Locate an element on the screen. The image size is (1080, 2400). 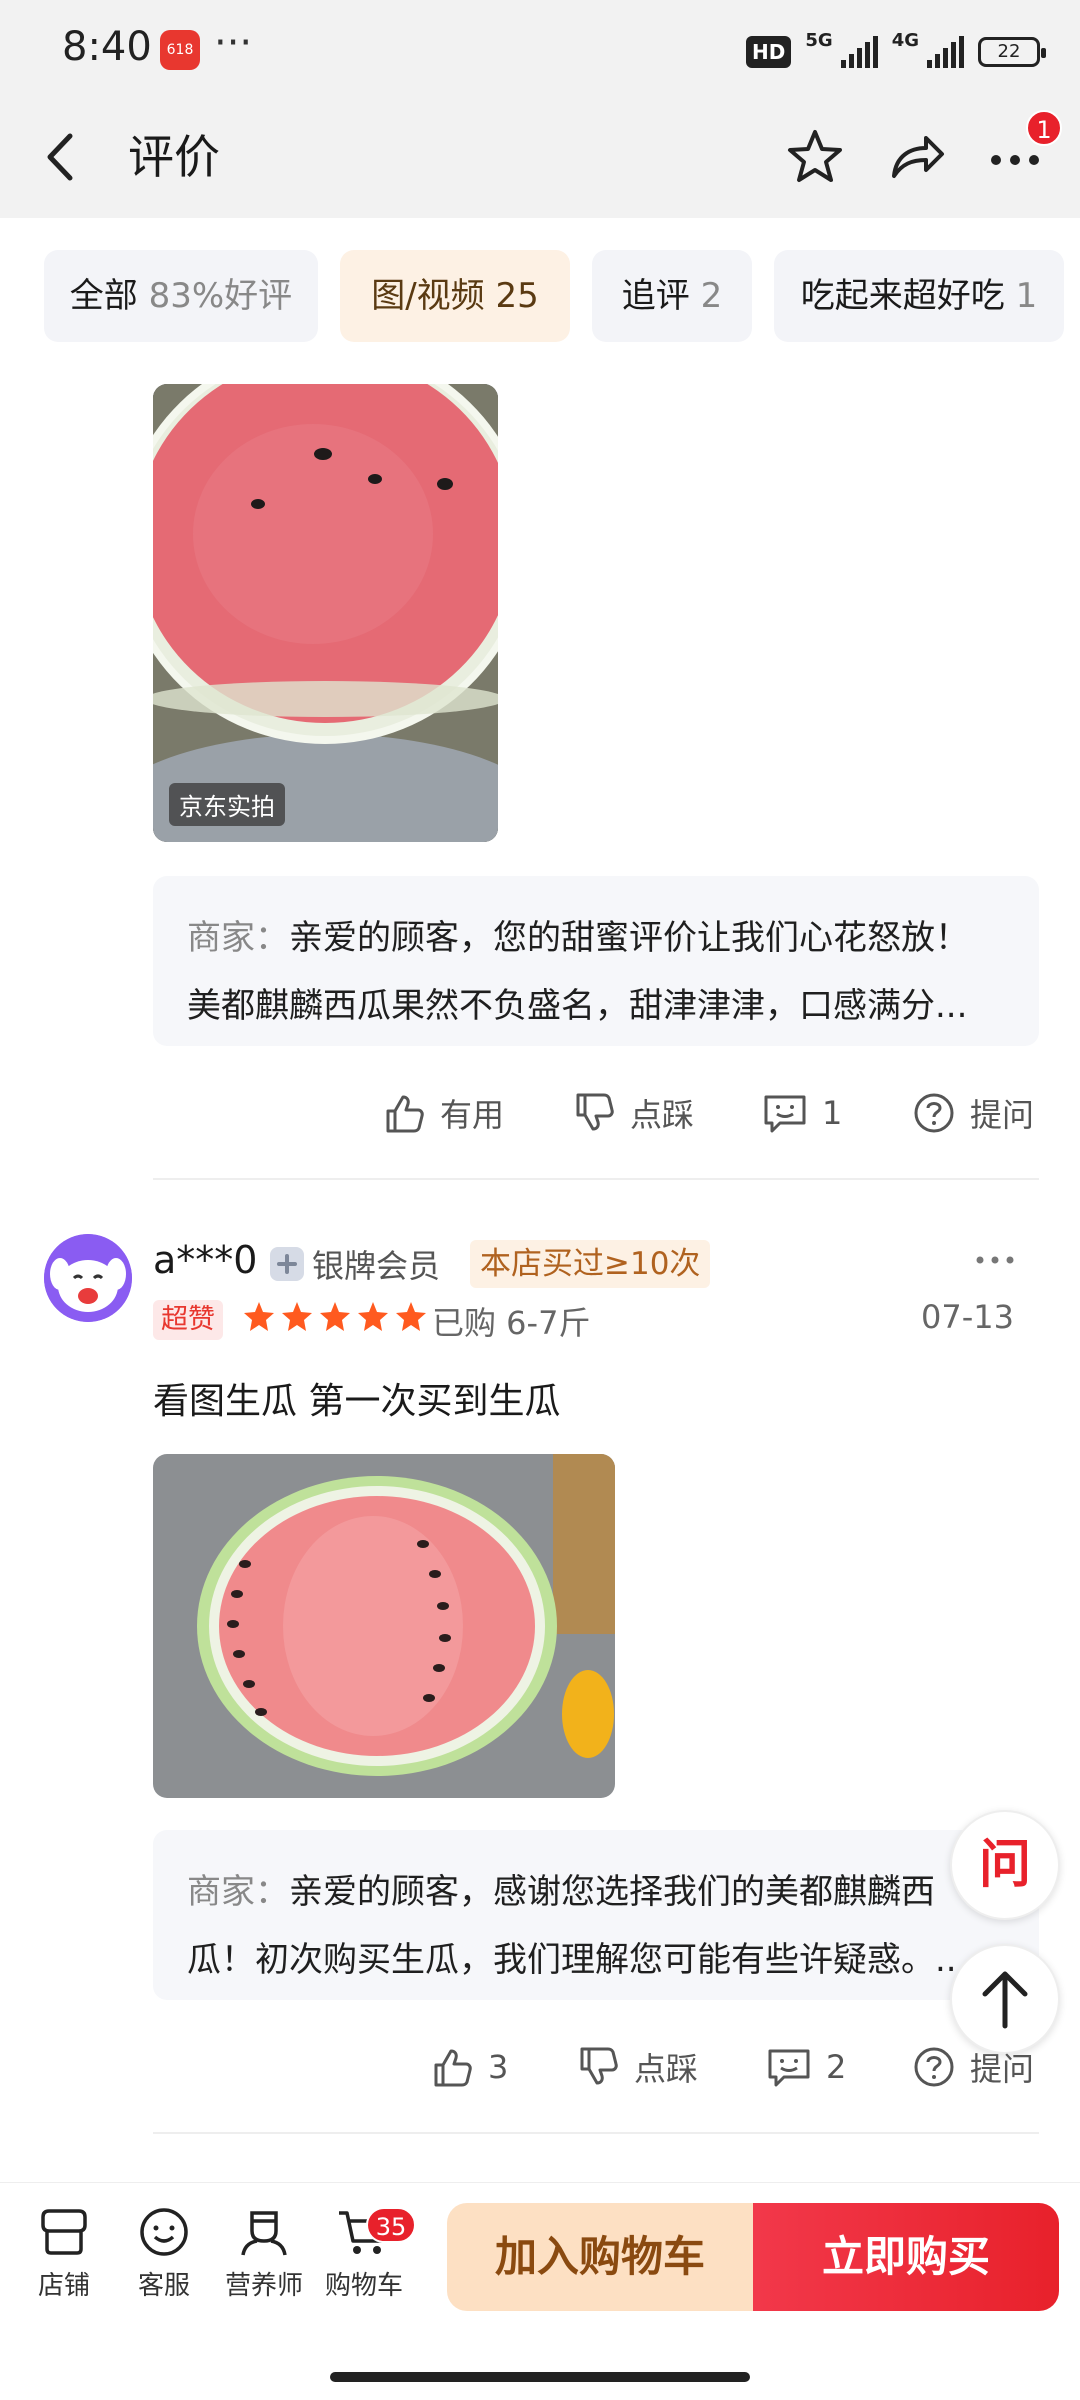
status-more-dots: ··· is located at coordinates (233, 43).